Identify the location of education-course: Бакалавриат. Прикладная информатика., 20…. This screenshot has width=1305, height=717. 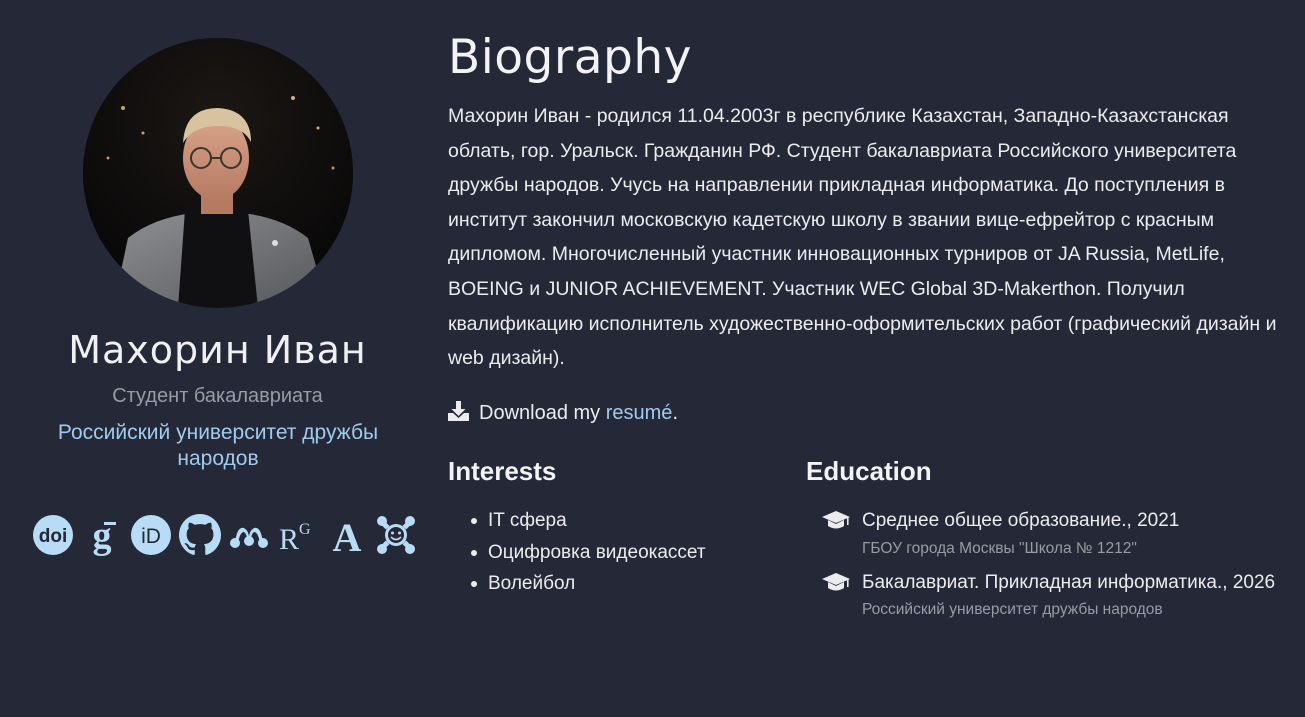
(1069, 582).